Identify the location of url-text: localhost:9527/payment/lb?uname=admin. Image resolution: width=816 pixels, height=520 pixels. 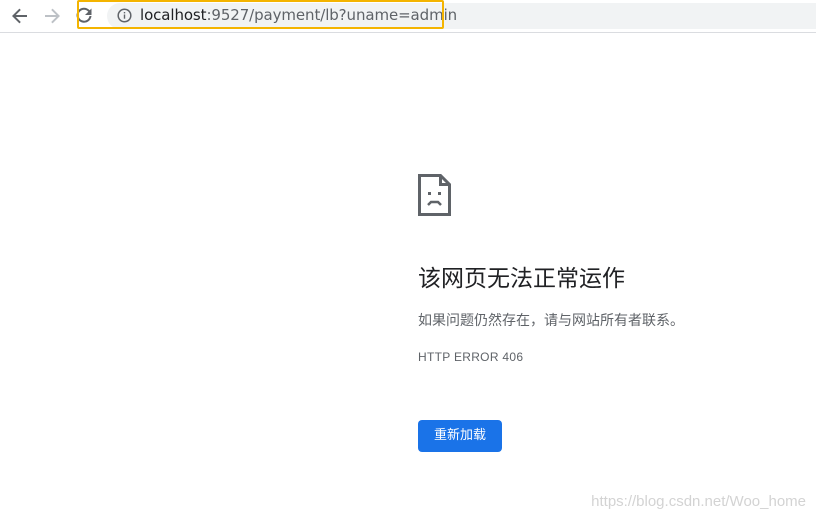
(298, 15).